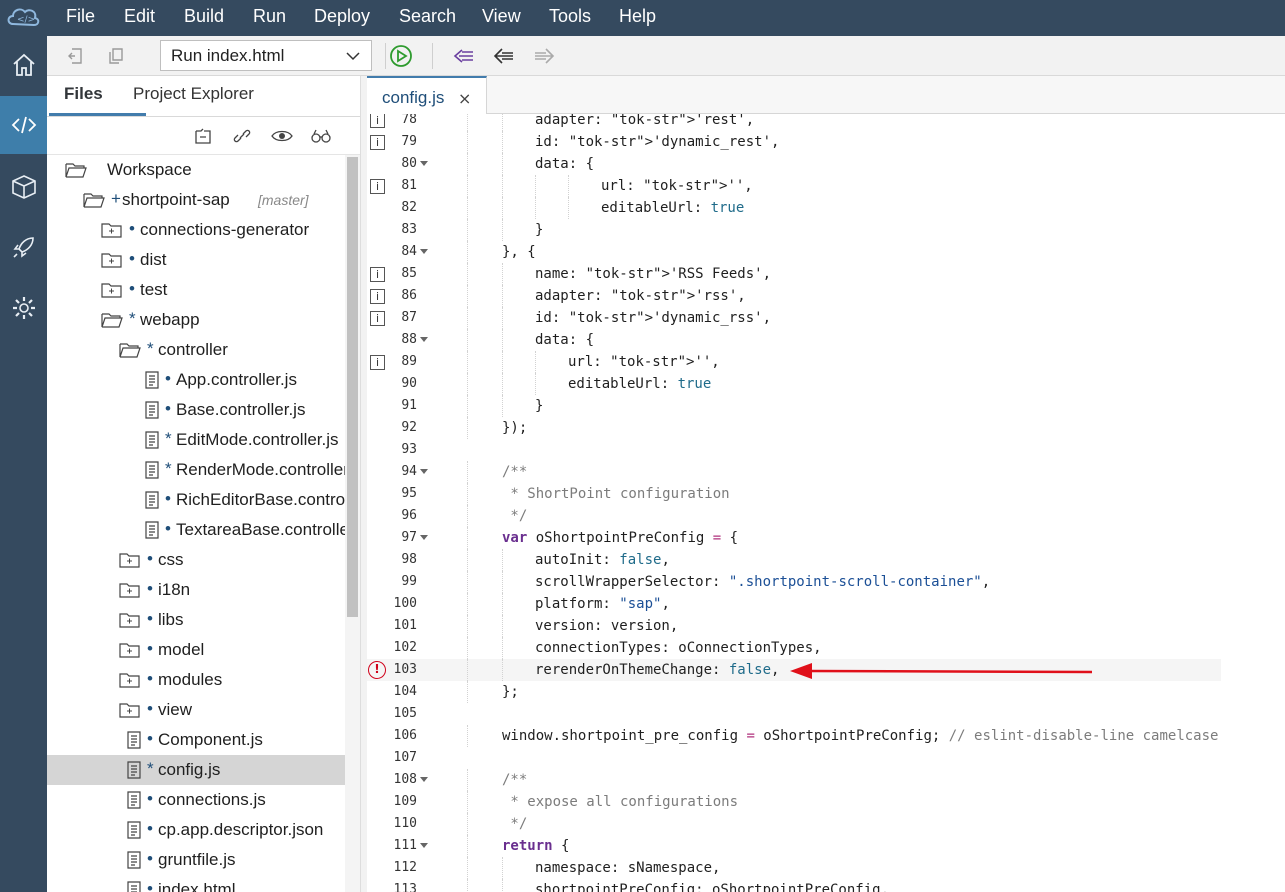  I want to click on tree-item: * controller, so click(196, 350).